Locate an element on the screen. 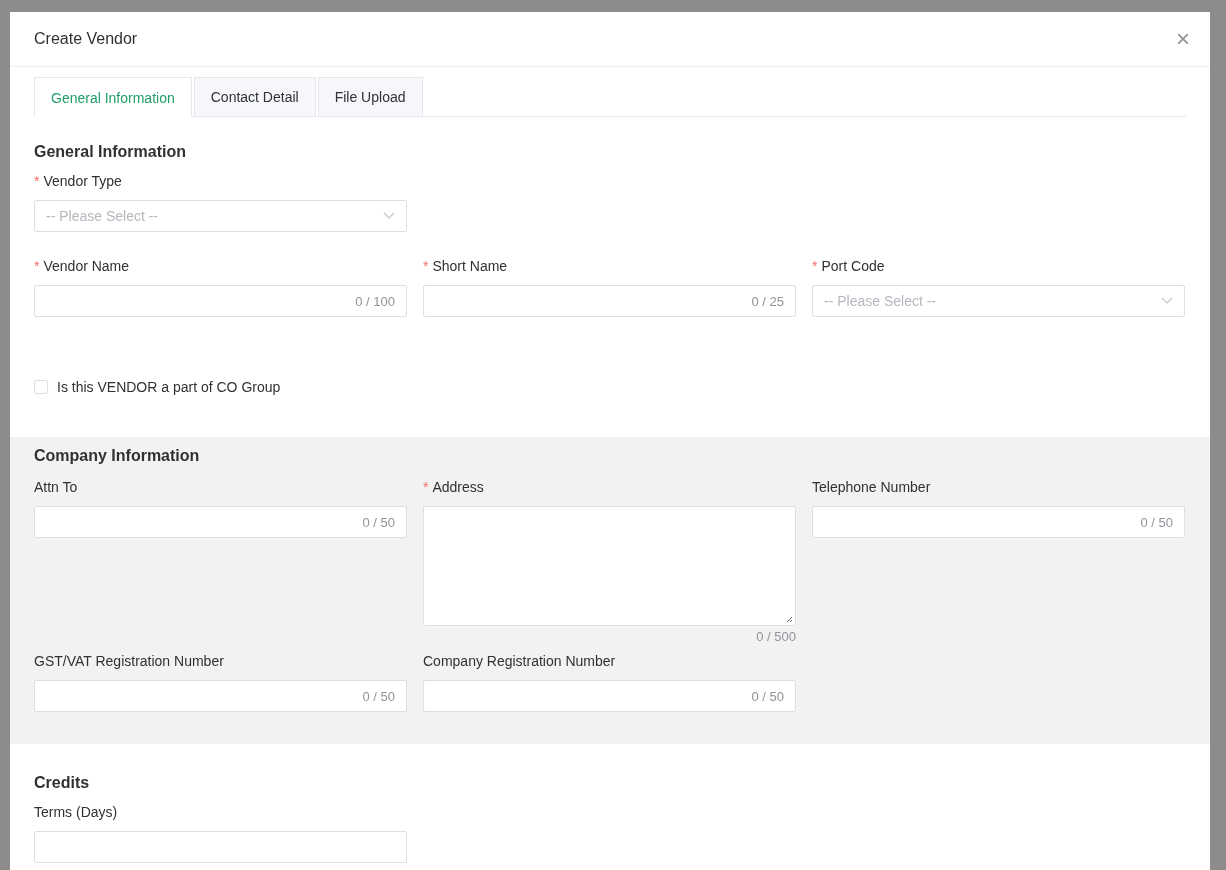 This screenshot has width=1226, height=870. field-label: * Address is located at coordinates (454, 487).